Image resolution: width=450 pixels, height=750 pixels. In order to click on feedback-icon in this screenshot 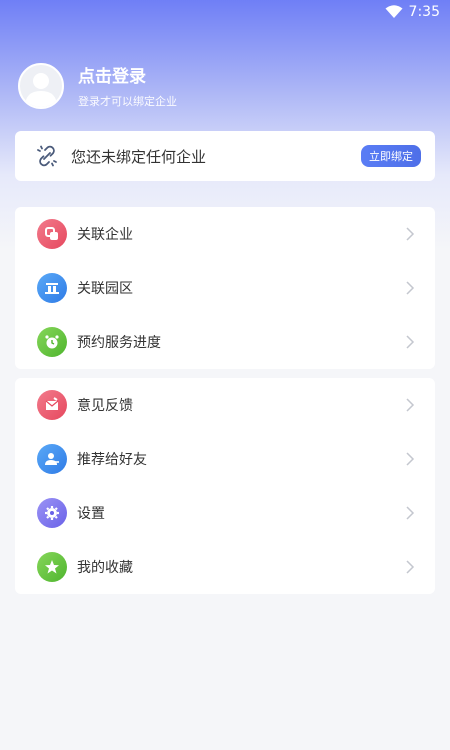, I will do `click(52, 405)`.